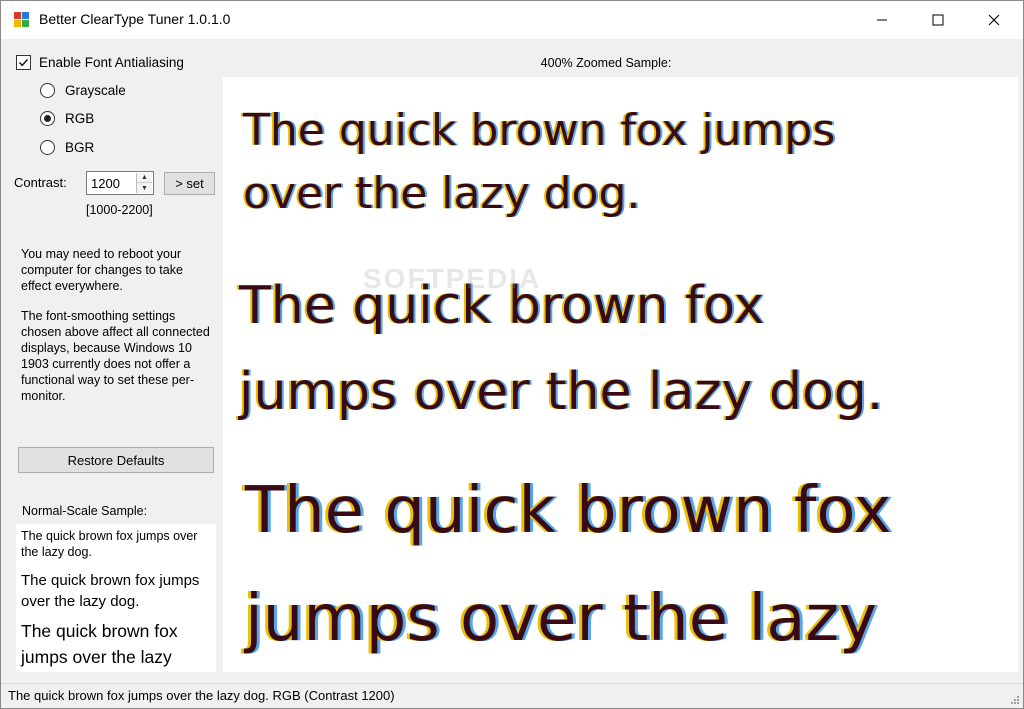 This screenshot has width=1024, height=709. Describe the element at coordinates (189, 183) in the screenshot. I see `set-contrast-button: > set` at that location.